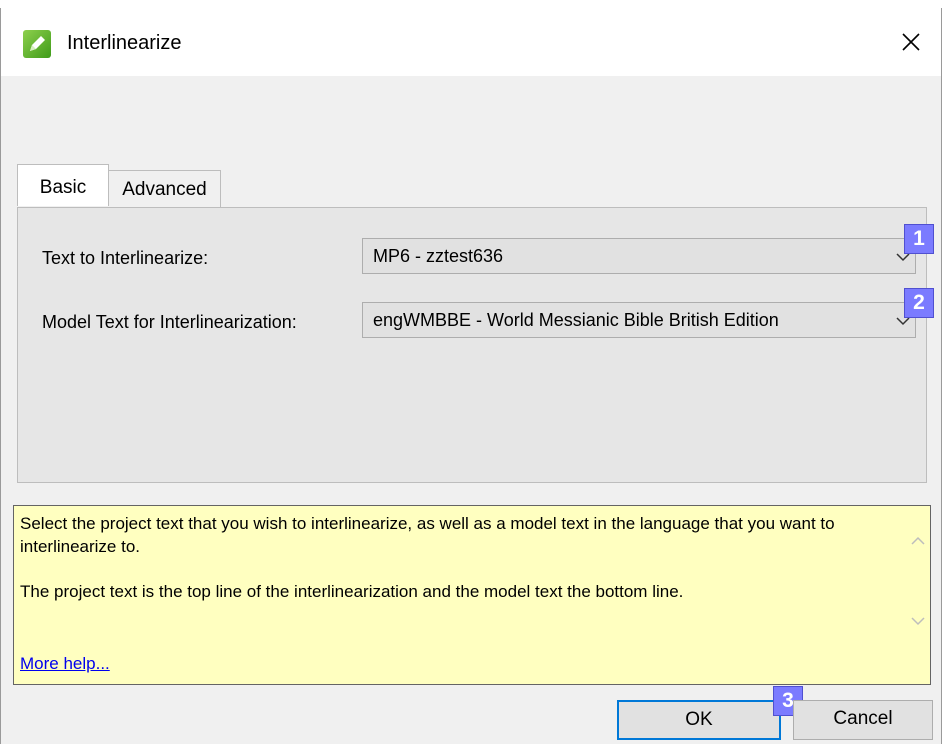 The image size is (944, 744). What do you see at coordinates (63, 185) in the screenshot?
I see `tab-basic: Basic` at bounding box center [63, 185].